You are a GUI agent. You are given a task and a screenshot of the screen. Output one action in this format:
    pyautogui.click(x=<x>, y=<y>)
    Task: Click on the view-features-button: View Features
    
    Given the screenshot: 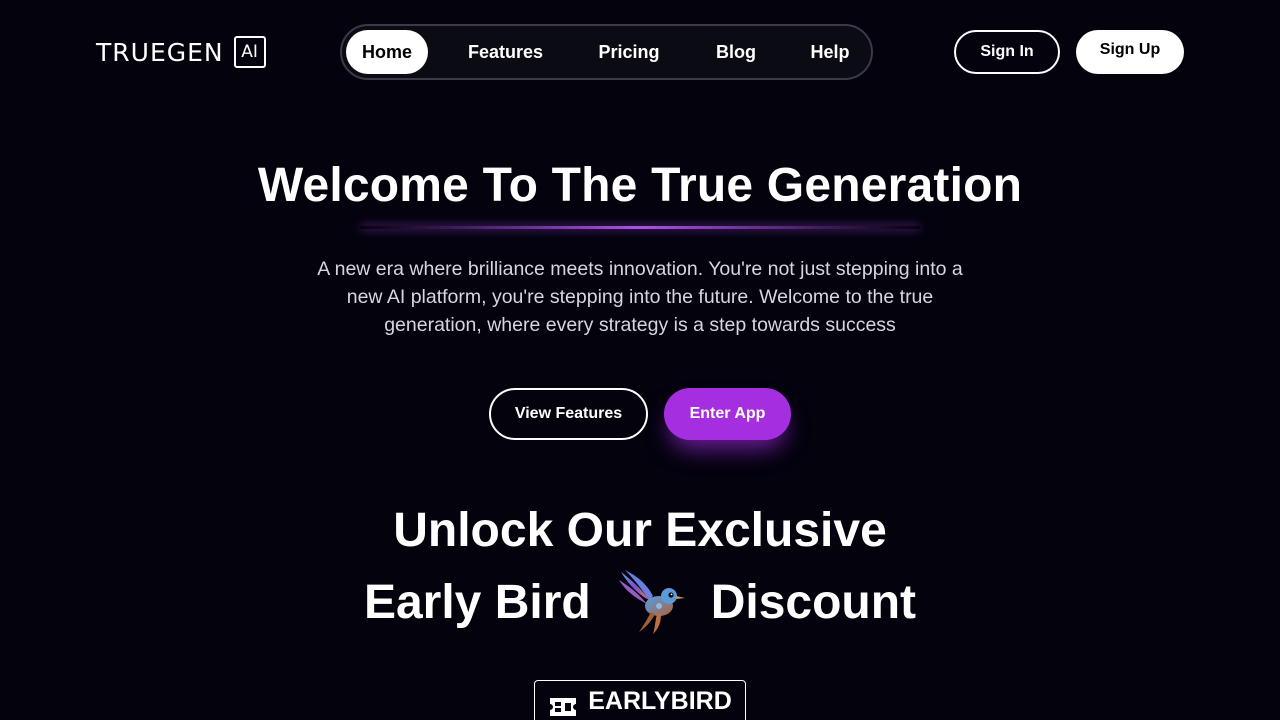 What is the action you would take?
    pyautogui.click(x=568, y=414)
    